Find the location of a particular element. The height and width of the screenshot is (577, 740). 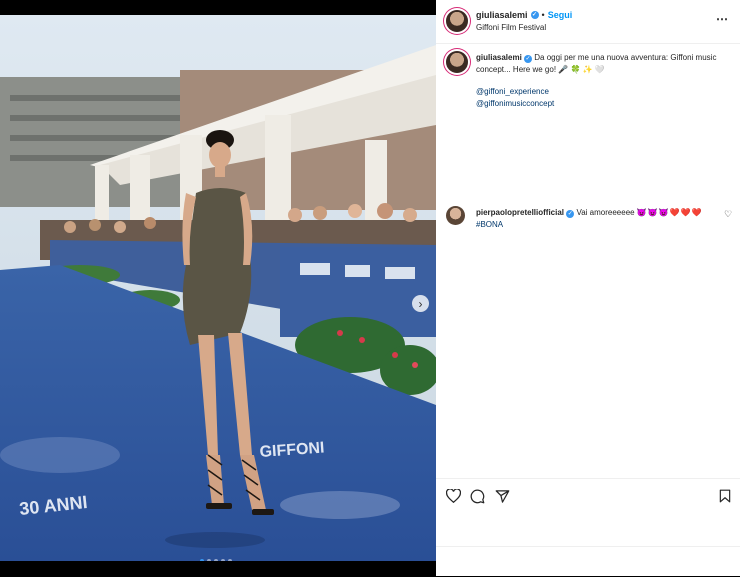

more-options-icon: ⋯ is located at coordinates (722, 19).